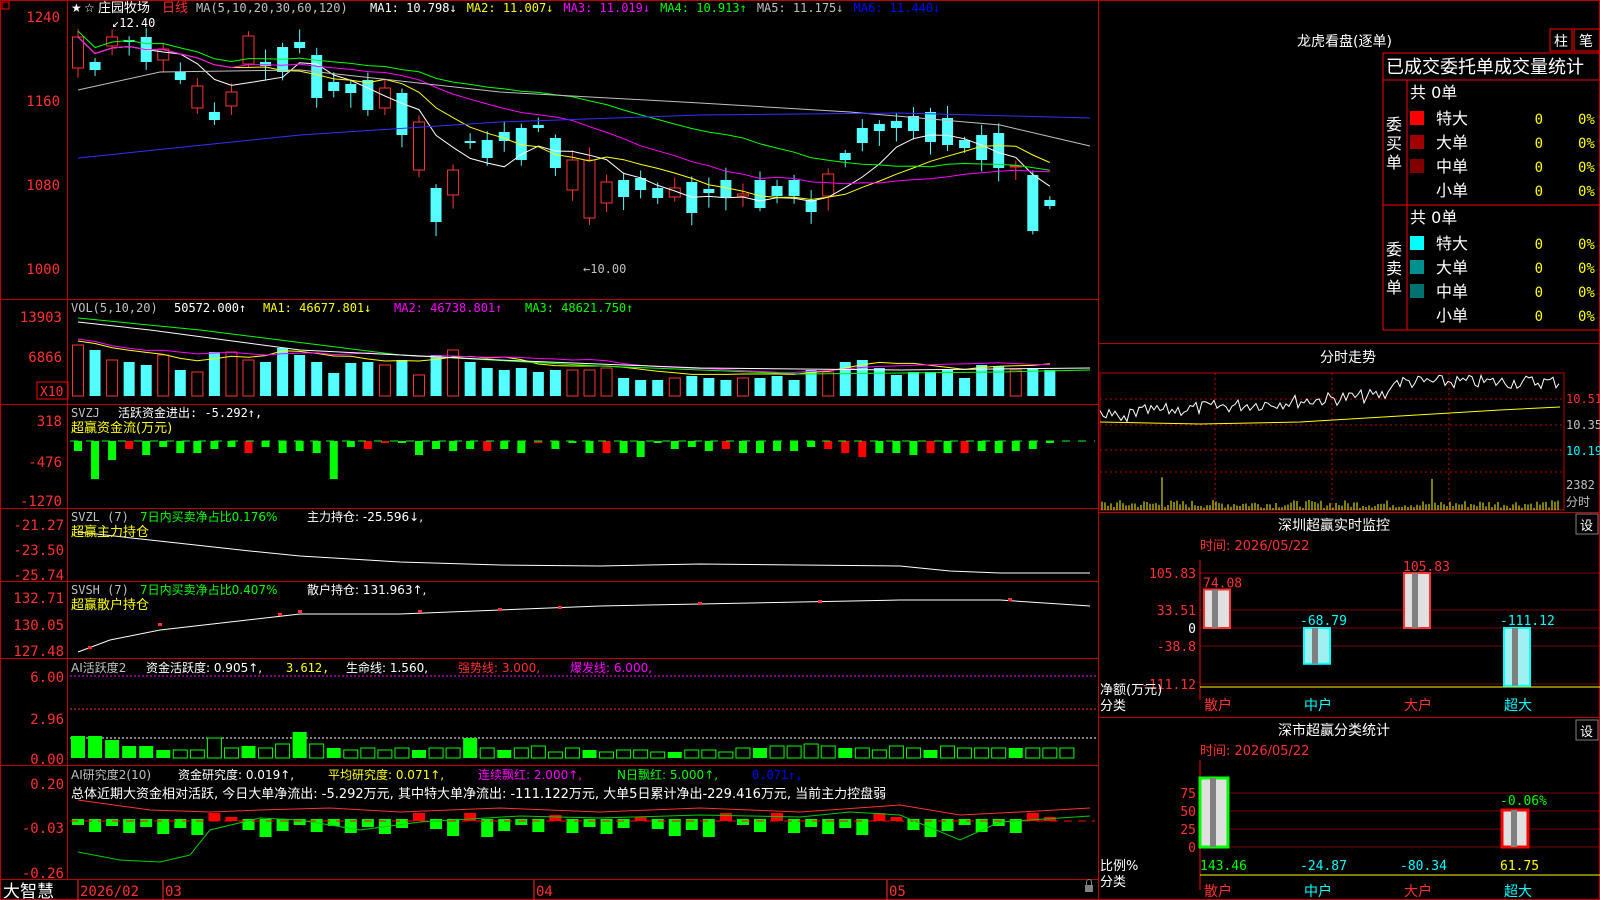 The width and height of the screenshot is (1600, 900). Describe the element at coordinates (1089, 888) in the screenshot. I see `lock-icon` at that location.